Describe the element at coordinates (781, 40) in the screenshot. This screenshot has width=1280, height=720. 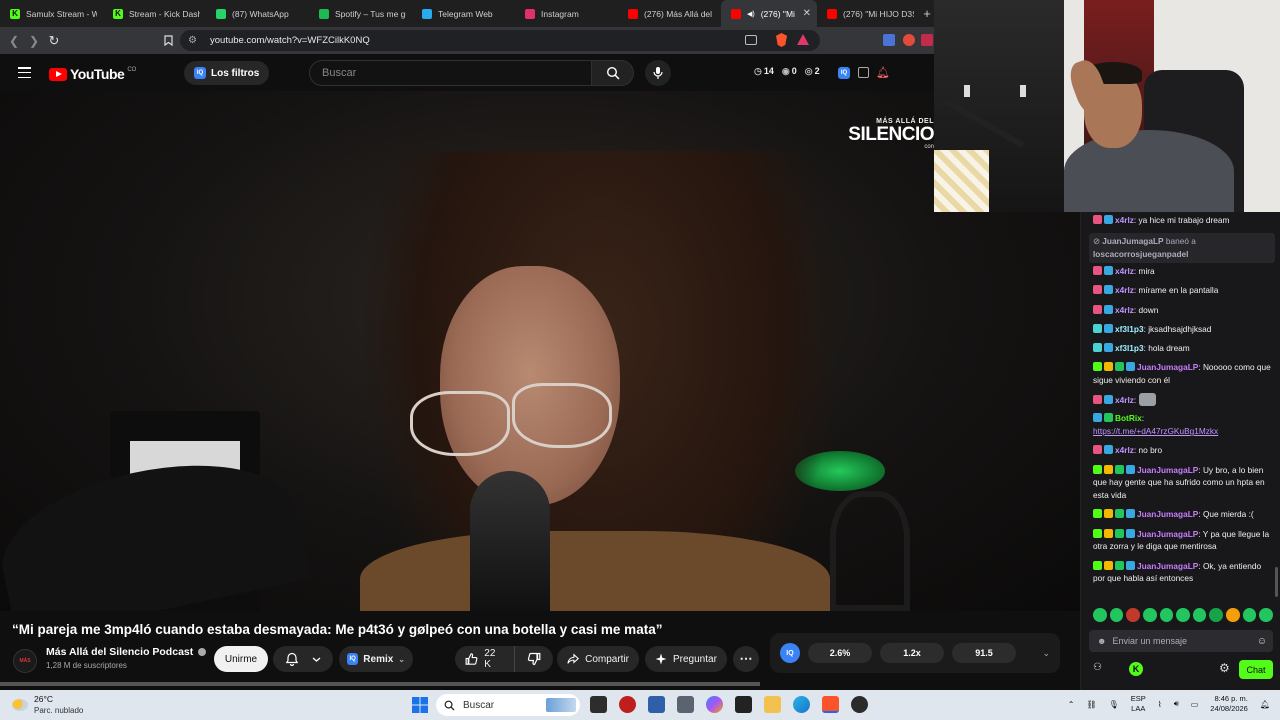
I see `brave-shields-icon` at that location.